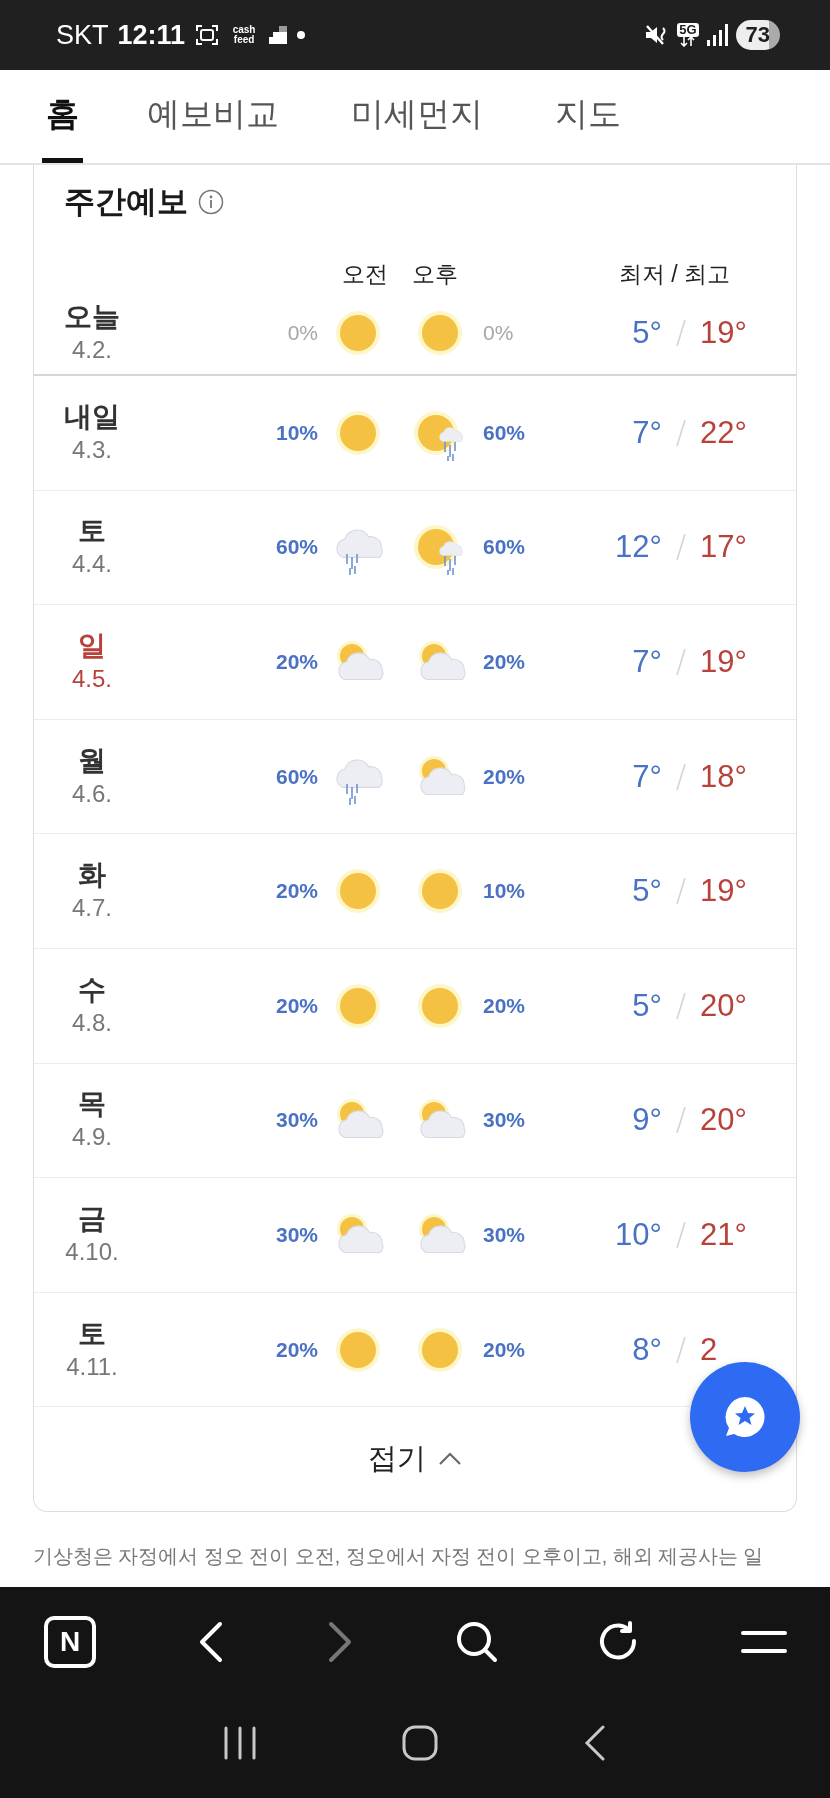 The height and width of the screenshot is (1798, 830). Describe the element at coordinates (757, 35) in the screenshot. I see `battery-level: 73` at that location.